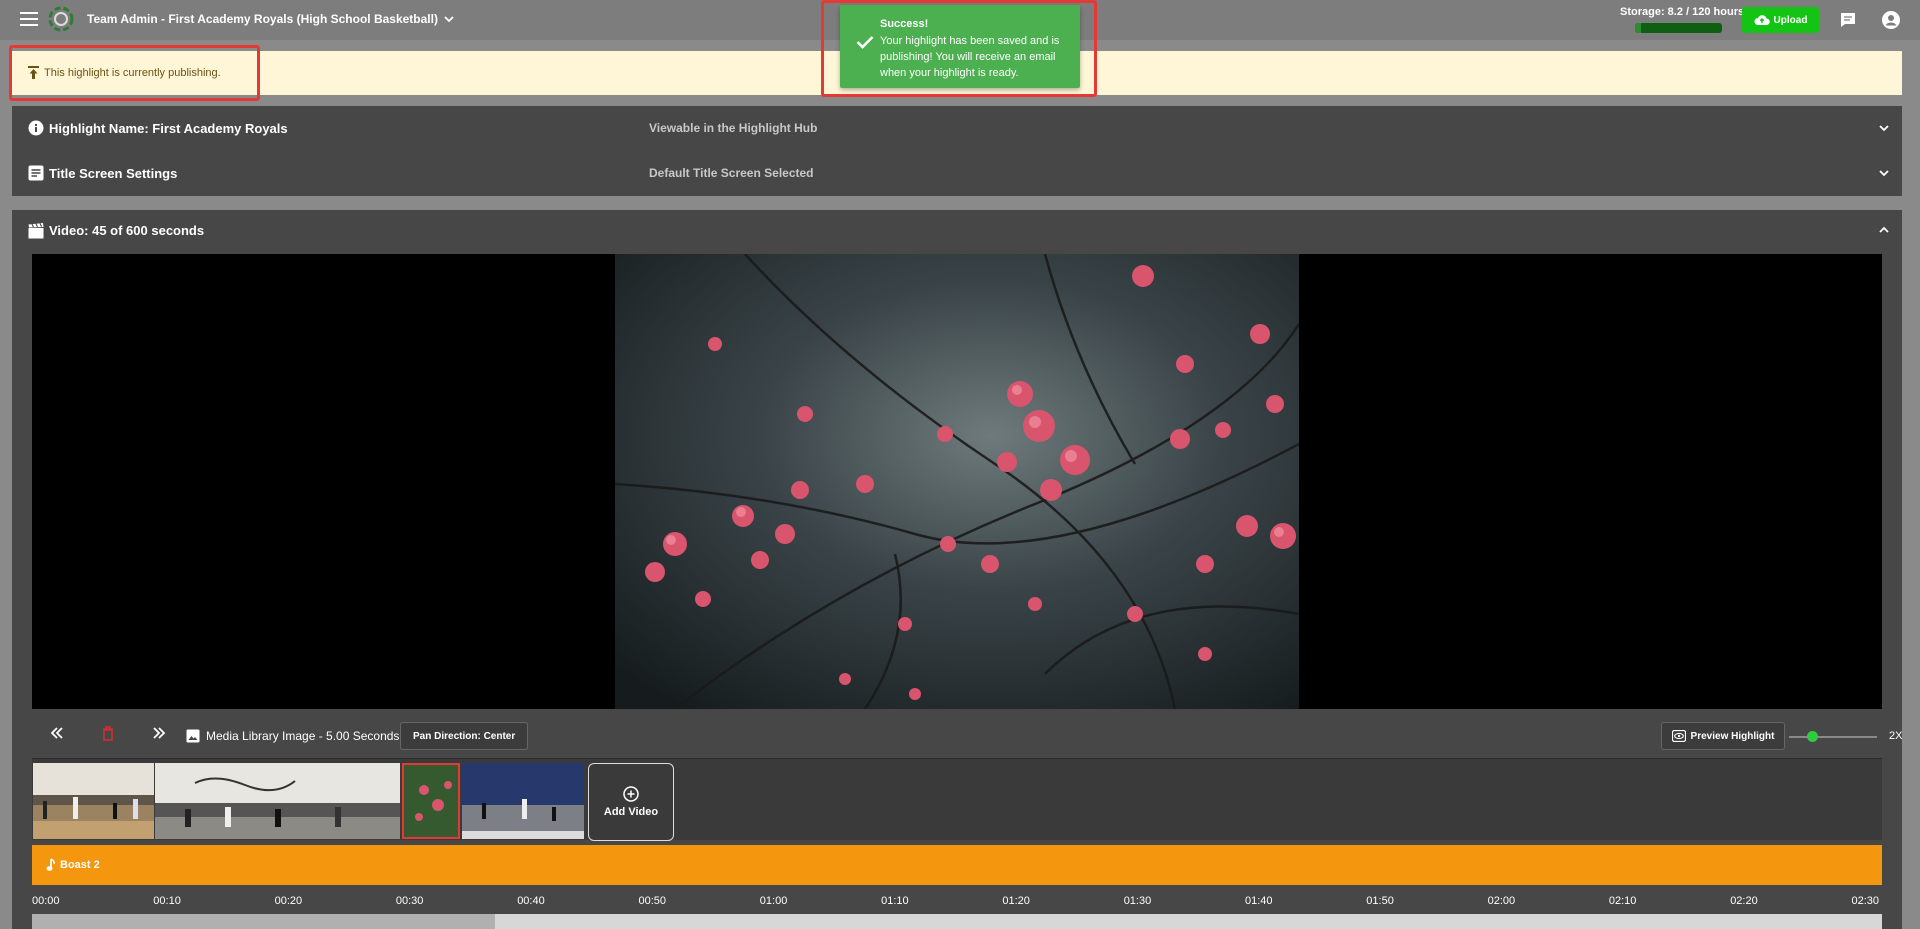 This screenshot has width=1920, height=929. Describe the element at coordinates (36, 231) in the screenshot. I see `clapperboard-icon` at that location.